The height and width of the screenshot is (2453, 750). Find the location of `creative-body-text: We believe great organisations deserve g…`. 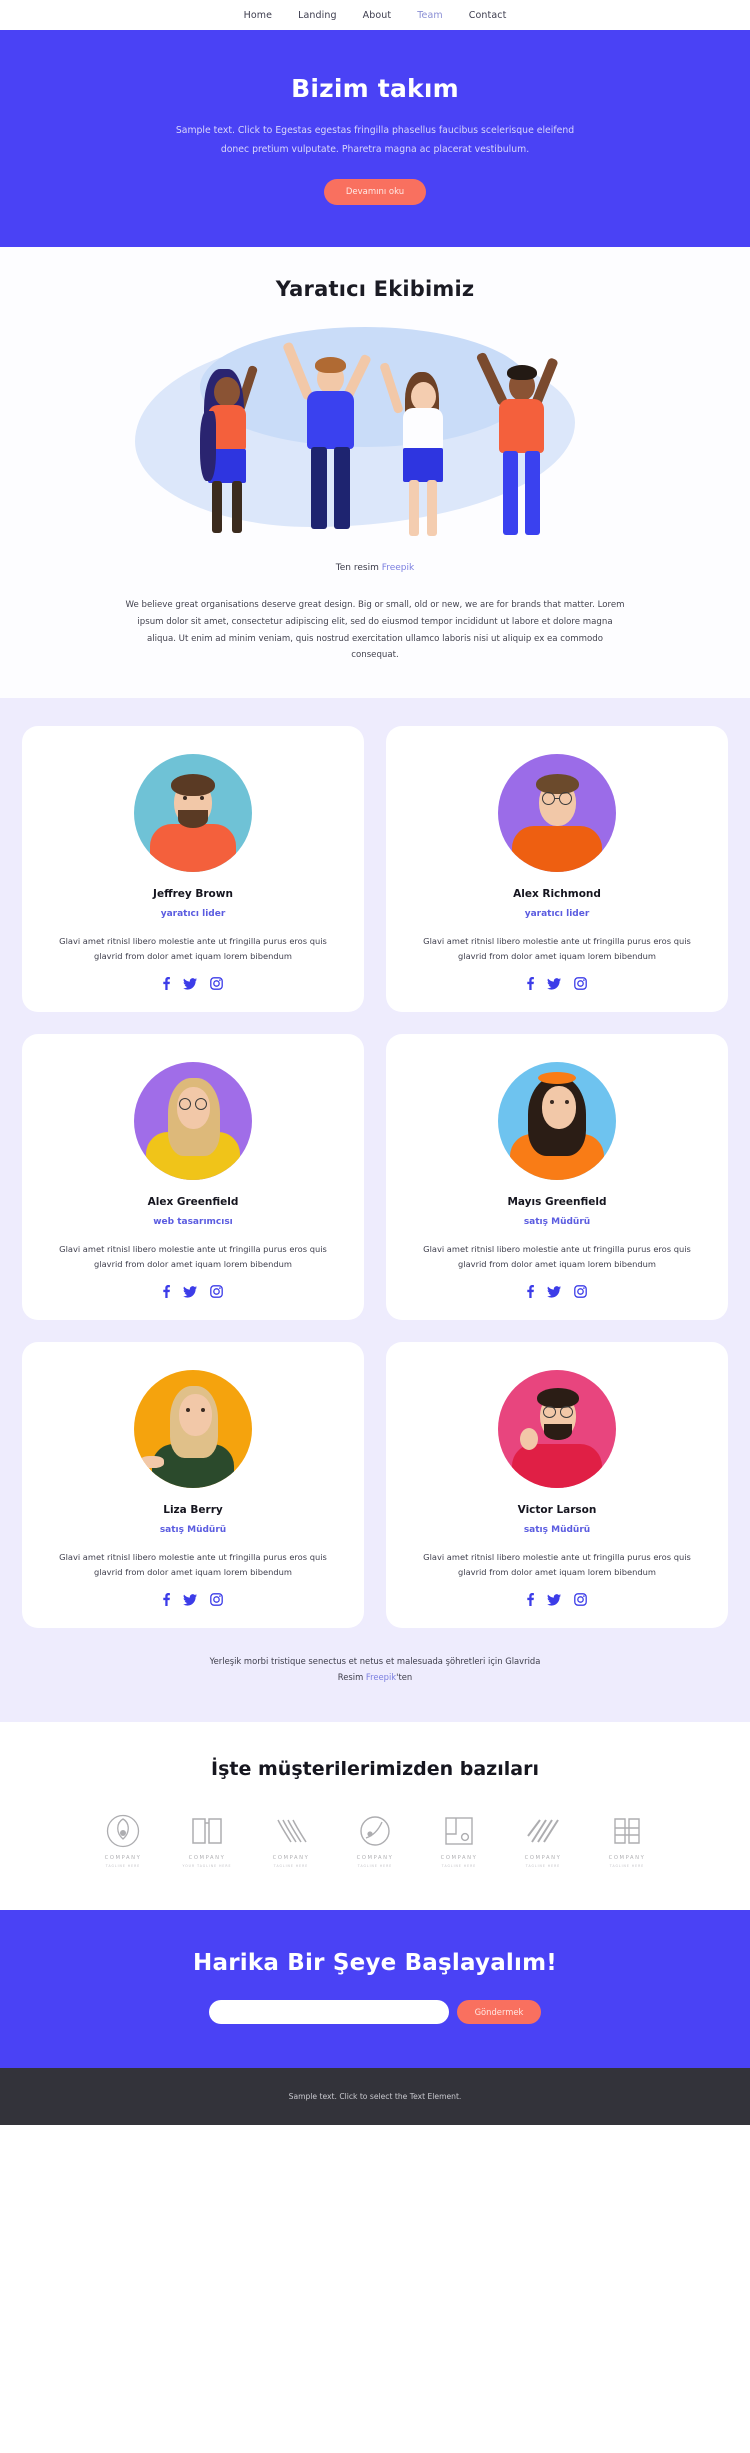

creative-body-text: We believe great organisations deserve g… is located at coordinates (375, 630).